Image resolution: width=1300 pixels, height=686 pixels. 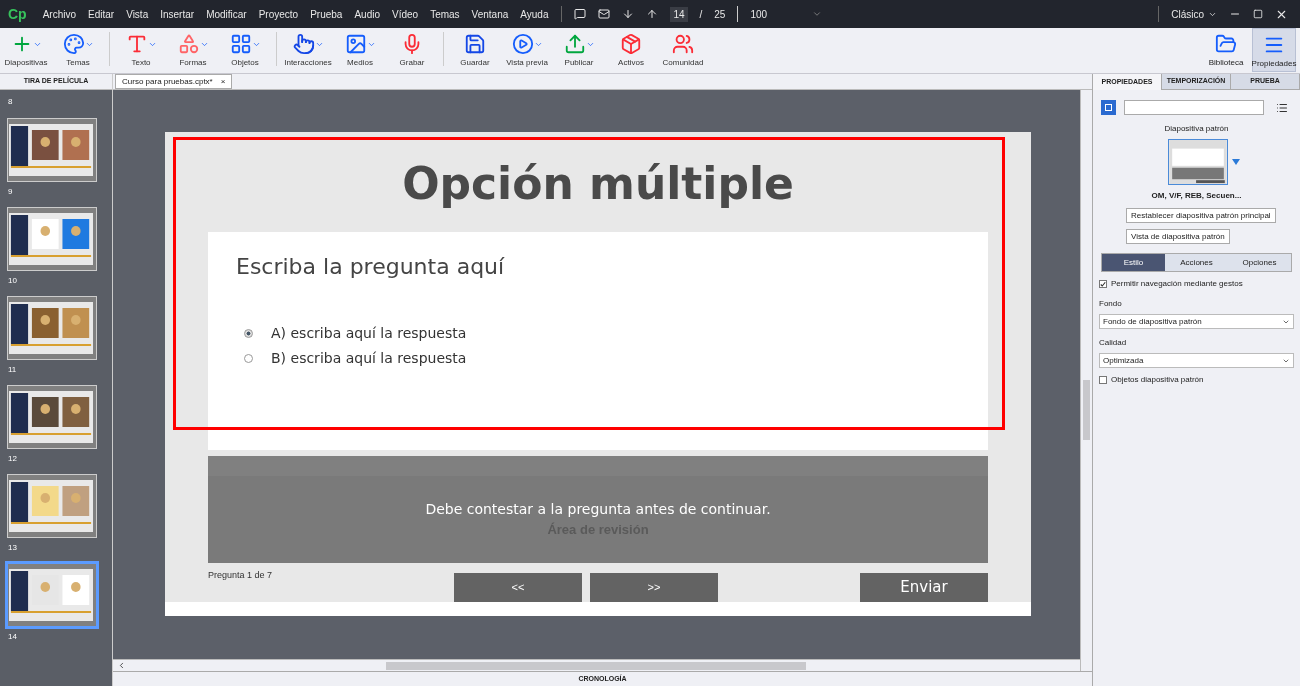 I want to click on slide-number-field: 14, so click(x=678, y=14).